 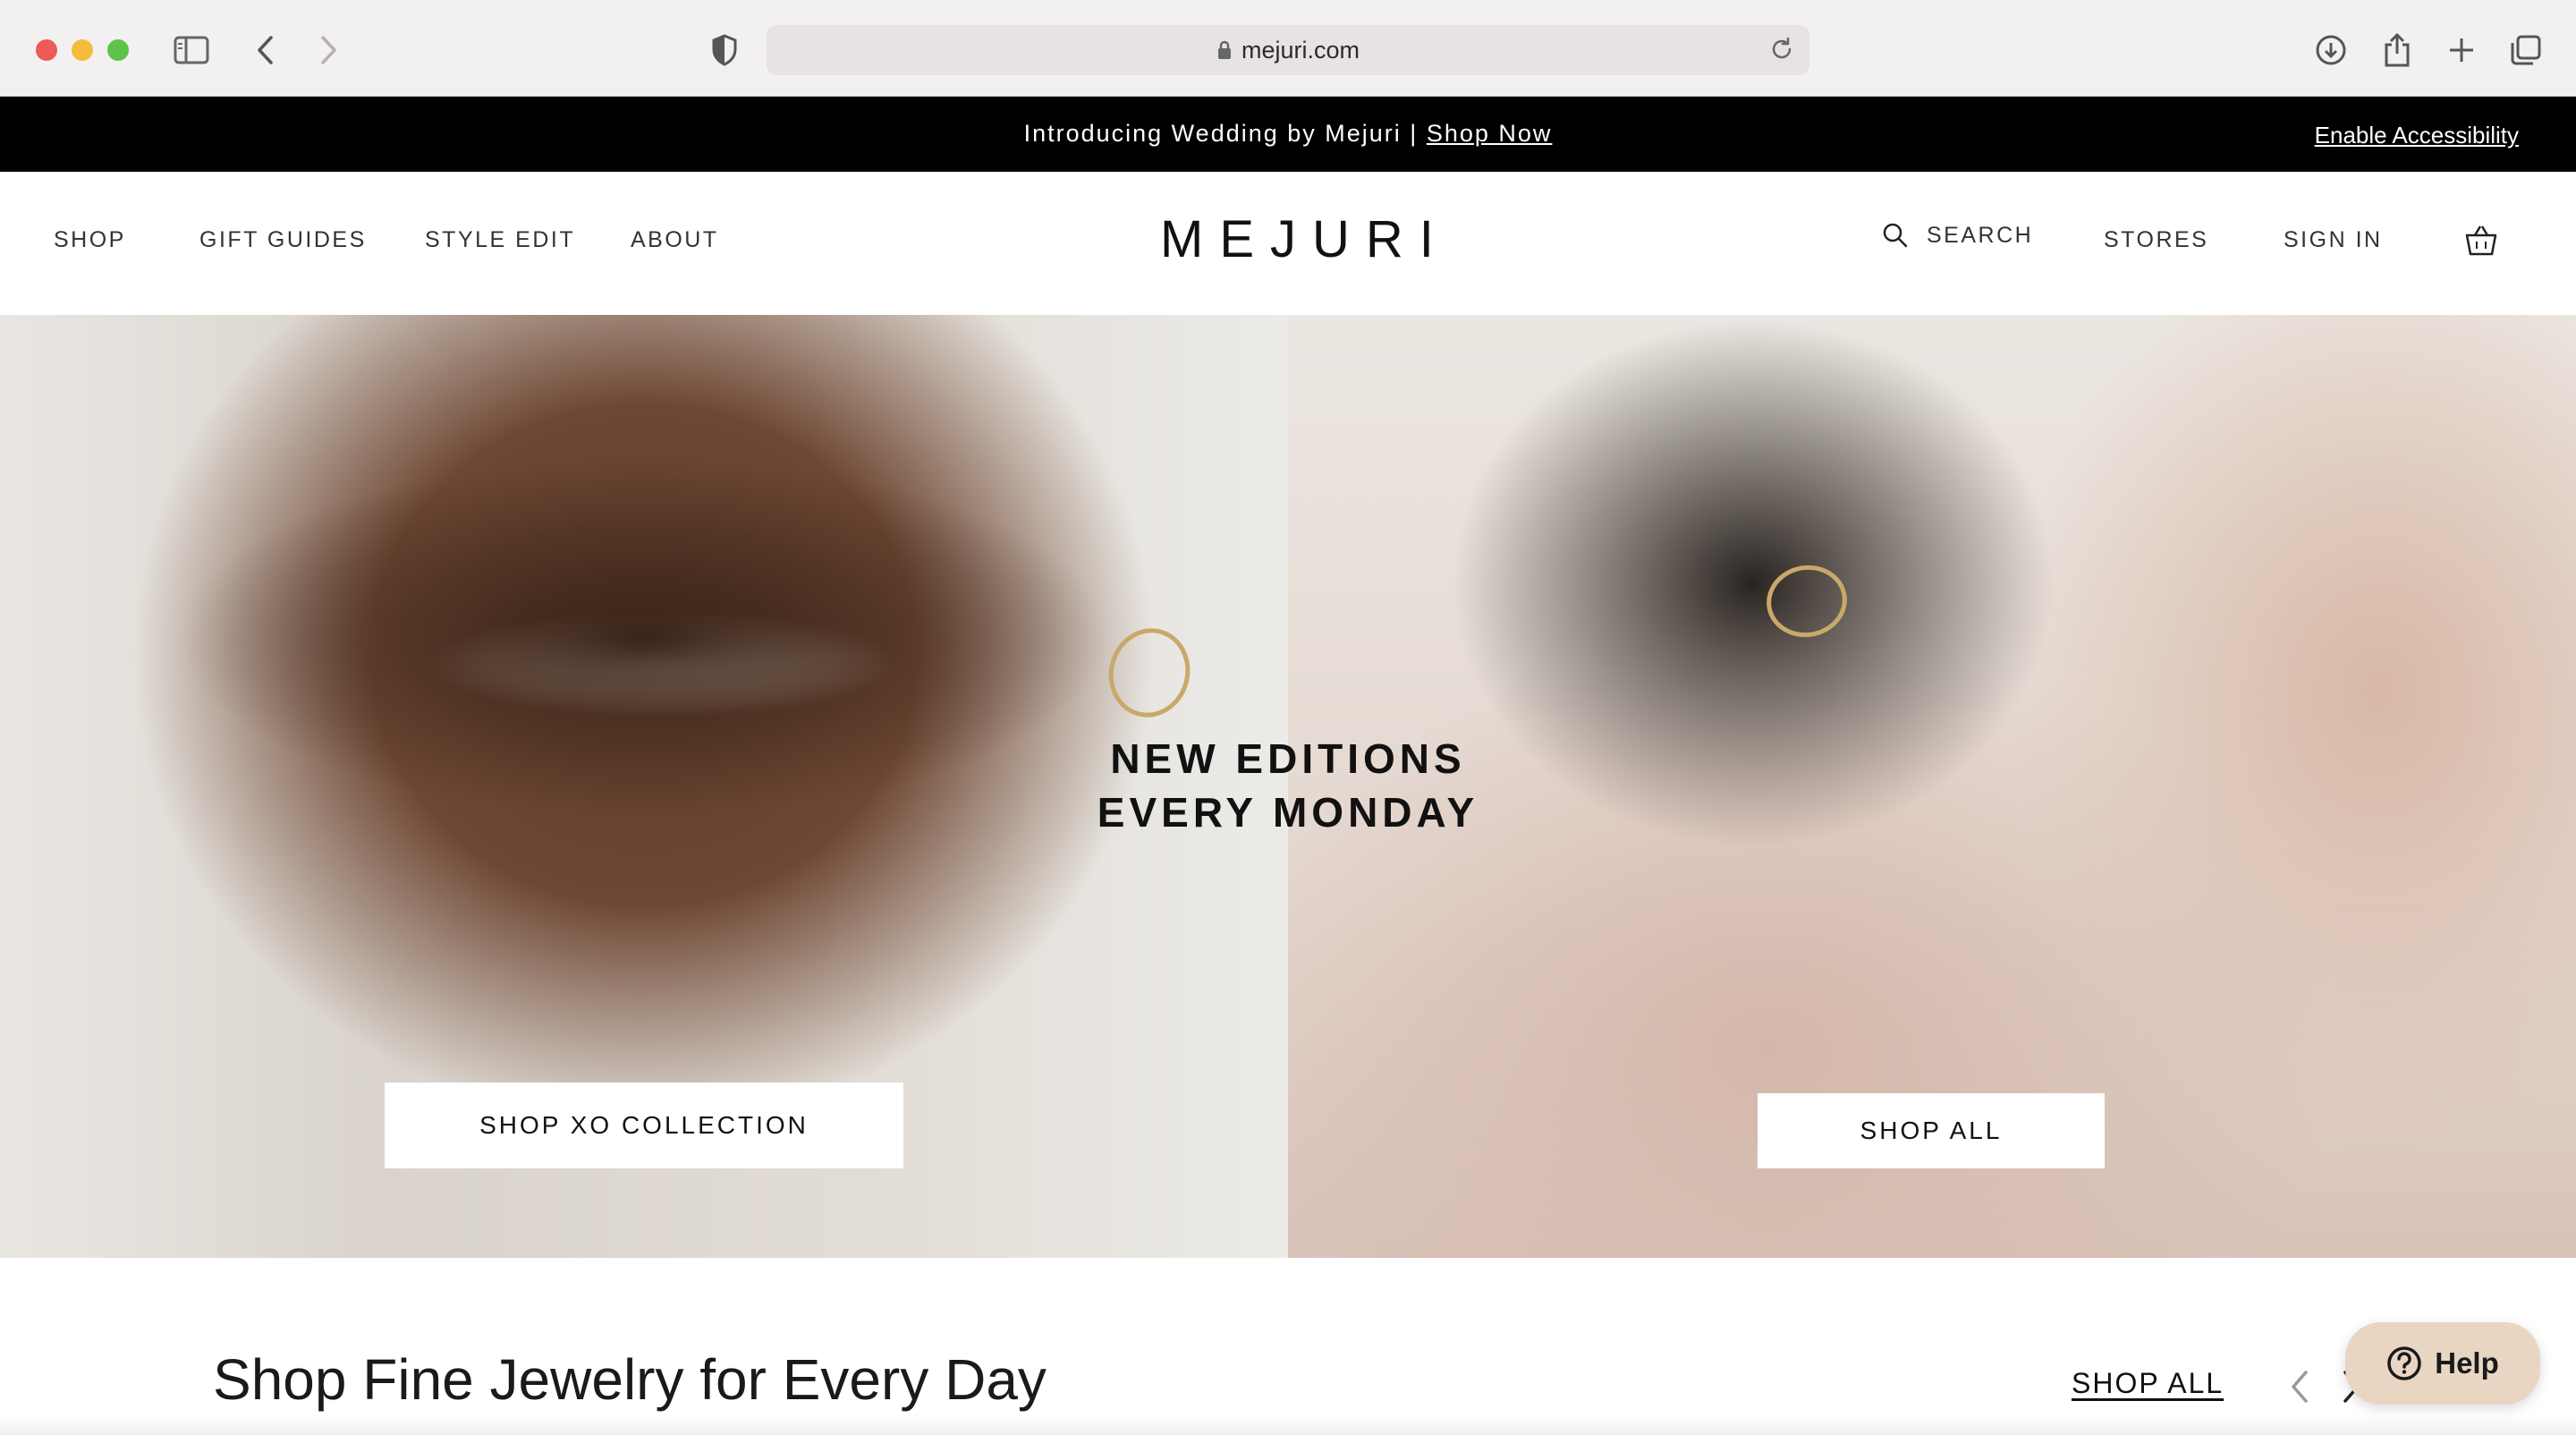 What do you see at coordinates (2333, 240) in the screenshot?
I see `nav-item-sign-in: SIGN IN` at bounding box center [2333, 240].